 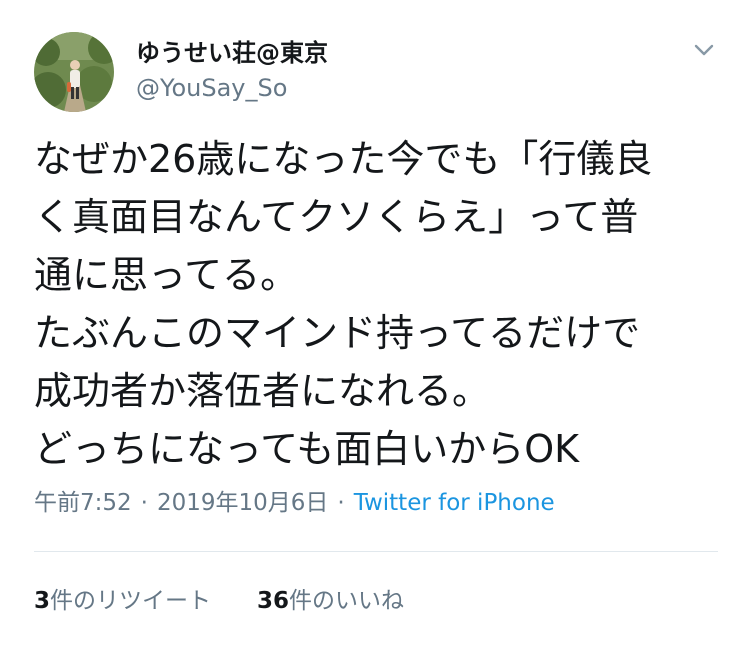 What do you see at coordinates (336, 217) in the screenshot?
I see `tweet-text-line: く真面目なんてクソくらえ」って普` at bounding box center [336, 217].